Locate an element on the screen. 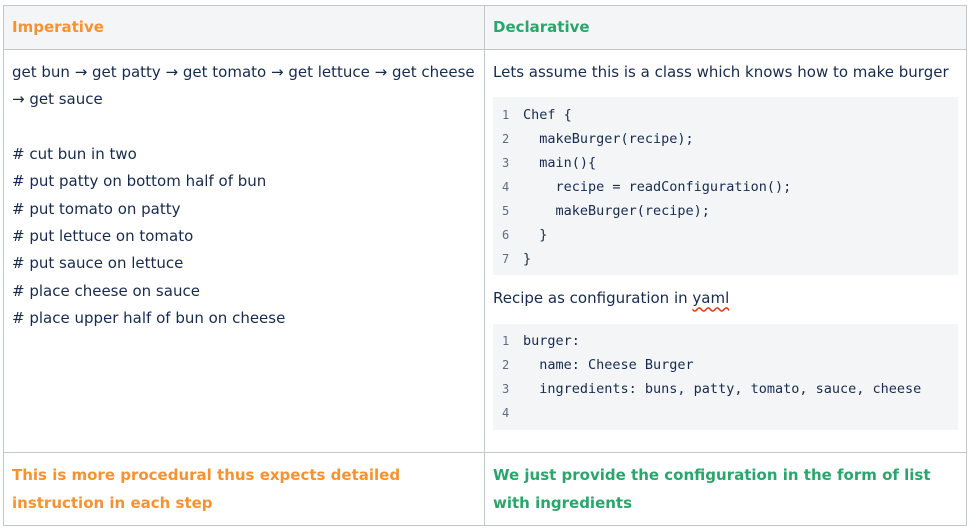 The height and width of the screenshot is (531, 968). code-line: 4 recipe = readConfiguration(); is located at coordinates (725, 187).